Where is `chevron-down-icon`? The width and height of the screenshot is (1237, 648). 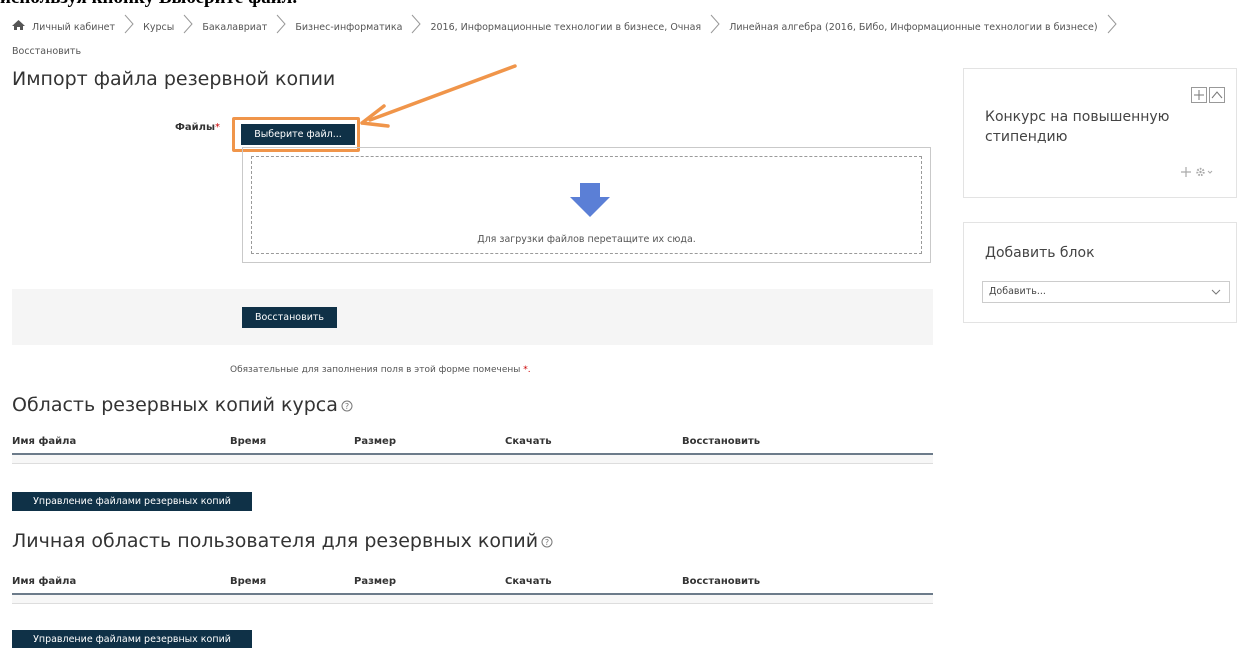
chevron-down-icon is located at coordinates (1216, 293).